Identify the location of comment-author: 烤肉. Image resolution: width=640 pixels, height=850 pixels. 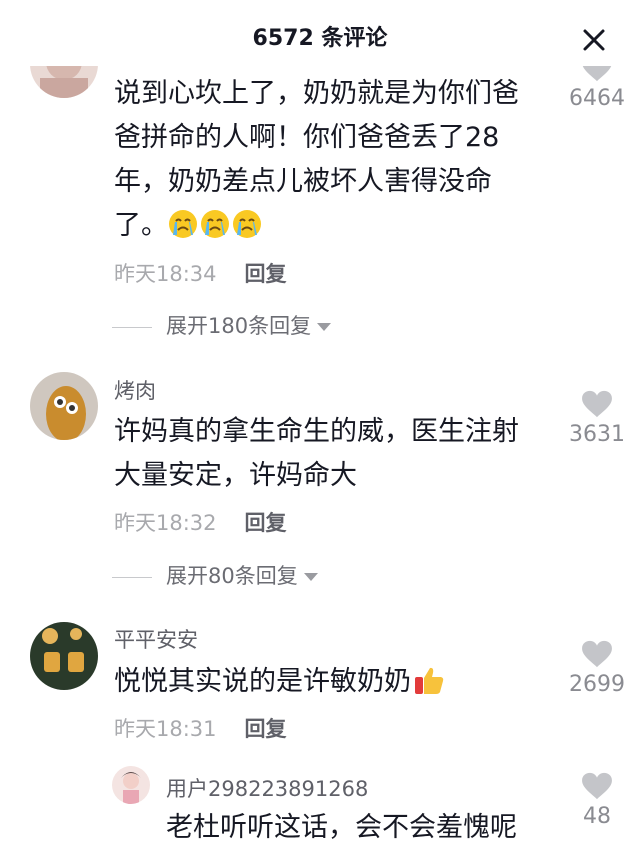
(135, 390).